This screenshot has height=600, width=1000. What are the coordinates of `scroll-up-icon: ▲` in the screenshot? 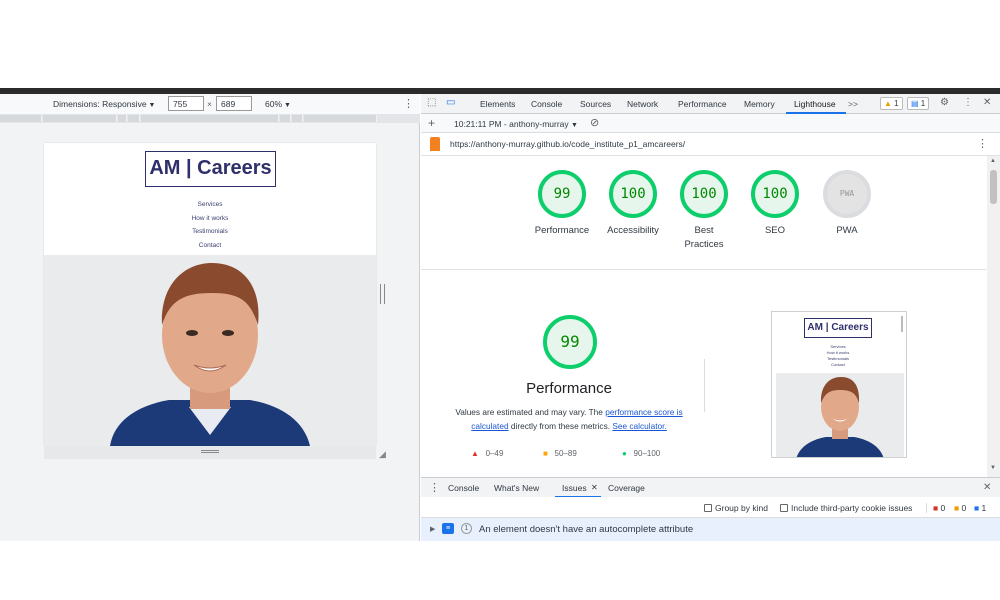 It's located at (993, 161).